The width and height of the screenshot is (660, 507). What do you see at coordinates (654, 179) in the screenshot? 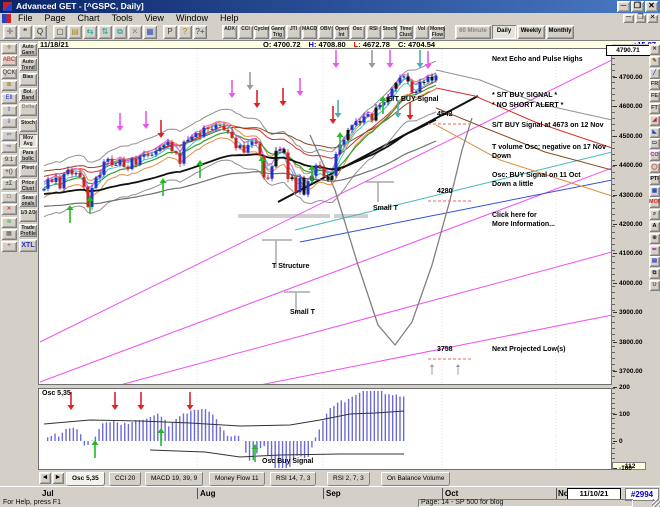
I see `pti-icon: PTI` at bounding box center [654, 179].